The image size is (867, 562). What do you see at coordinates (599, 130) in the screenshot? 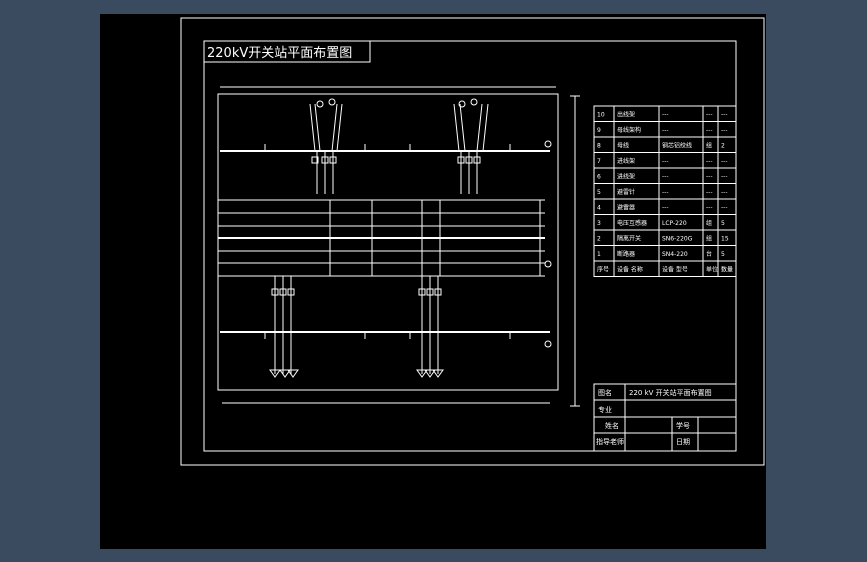
I see `equipment-row-no: 9` at bounding box center [599, 130].